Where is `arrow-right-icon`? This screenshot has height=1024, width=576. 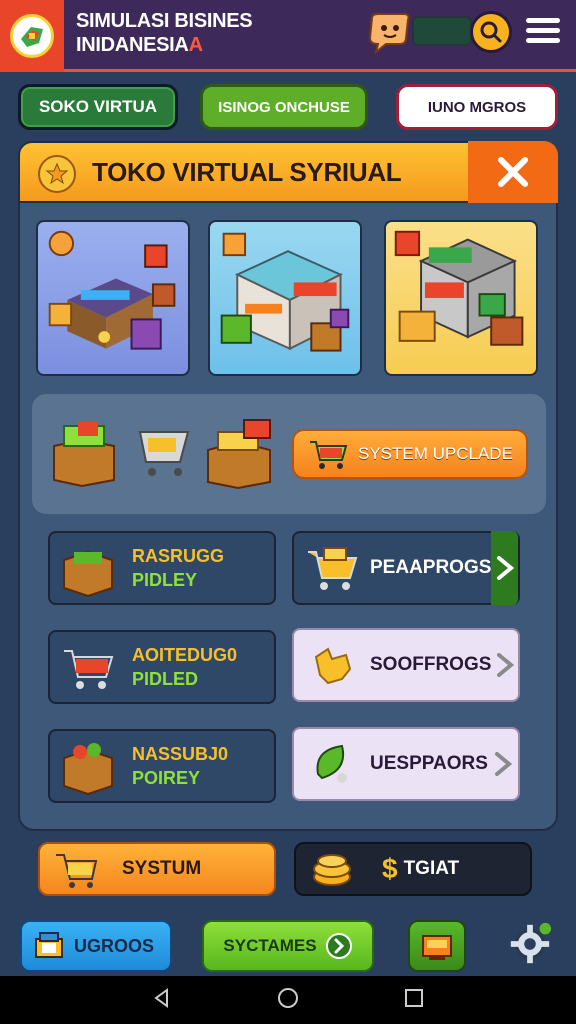
arrow-right-icon is located at coordinates (338, 946).